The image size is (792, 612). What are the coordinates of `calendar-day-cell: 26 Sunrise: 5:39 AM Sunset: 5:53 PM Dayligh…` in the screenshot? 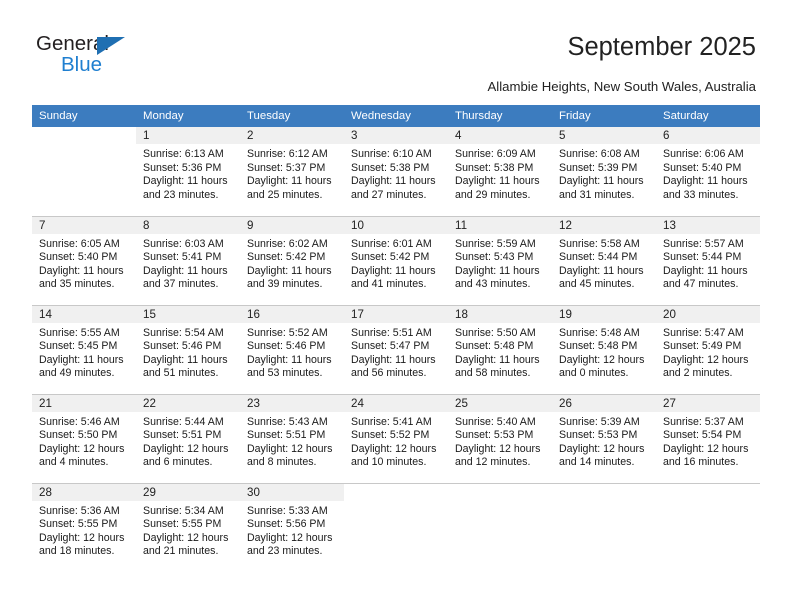 It's located at (604, 438).